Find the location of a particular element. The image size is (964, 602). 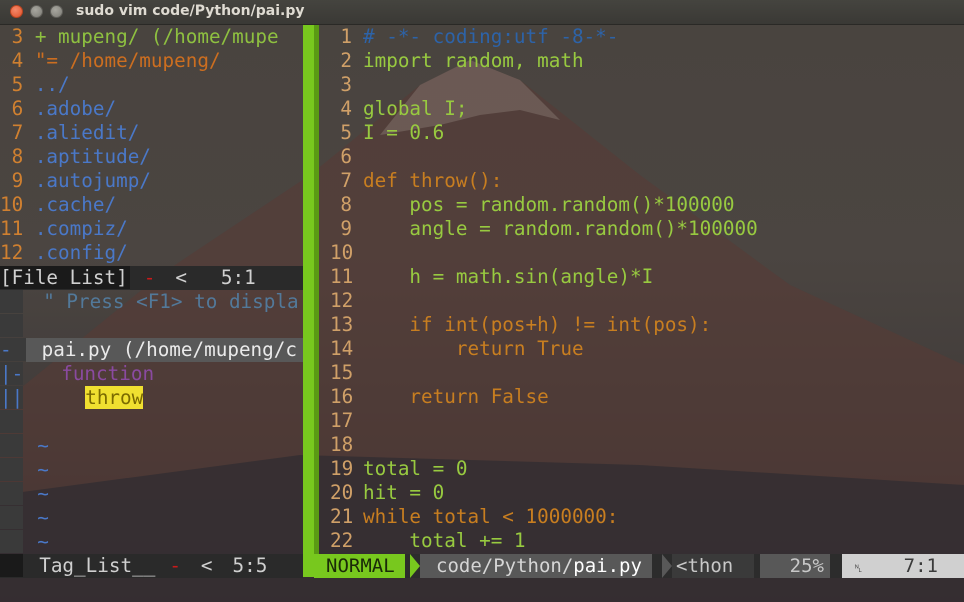

file-name: pai.py is located at coordinates (607, 566).